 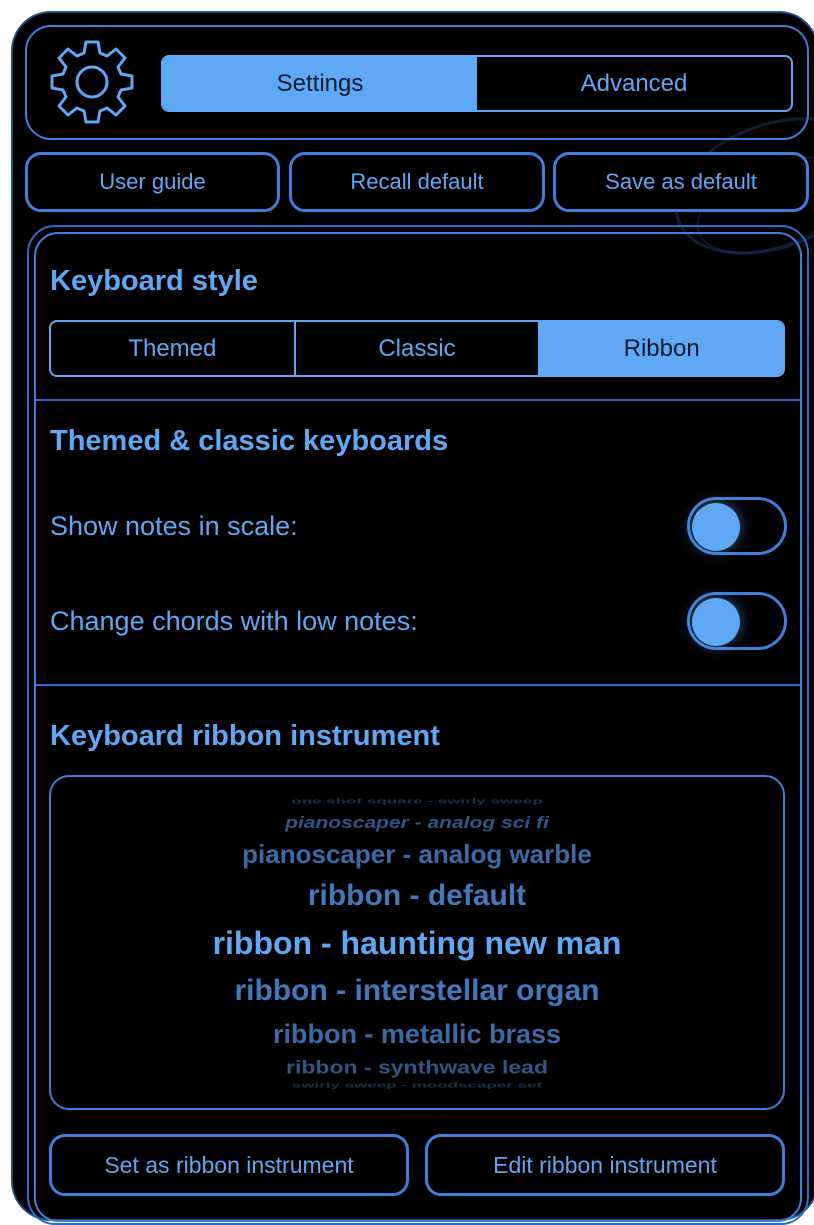 What do you see at coordinates (634, 83) in the screenshot?
I see `tab-advanced: Advanced` at bounding box center [634, 83].